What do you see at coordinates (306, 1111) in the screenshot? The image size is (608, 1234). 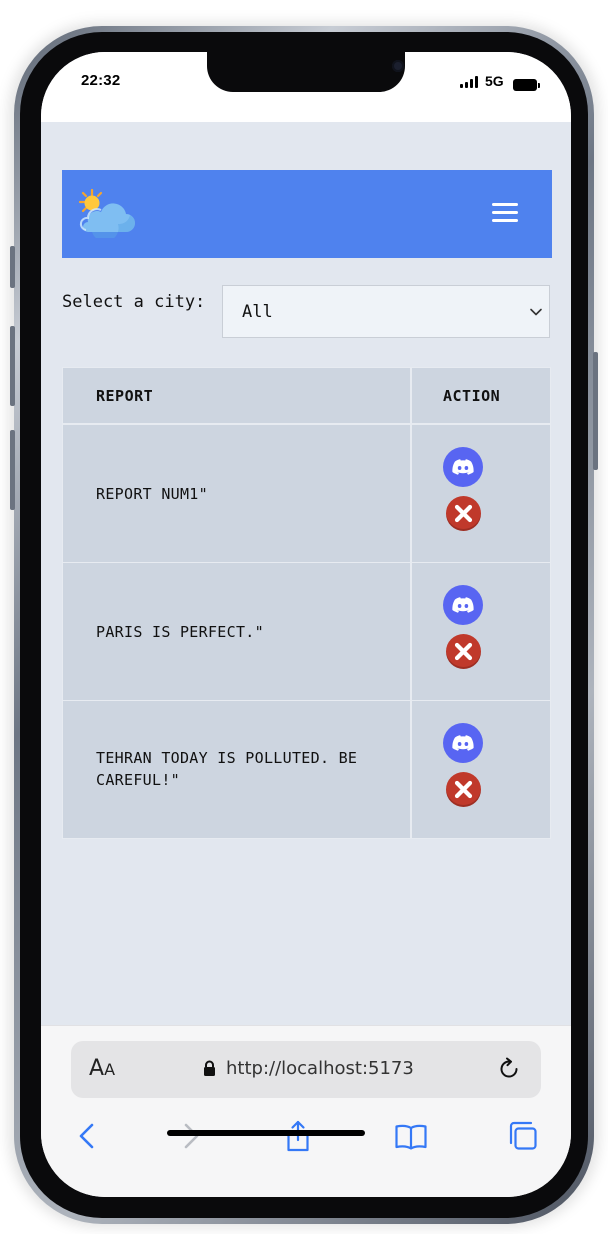 I see `browser-toolbar: AA http://localhost:5173` at bounding box center [306, 1111].